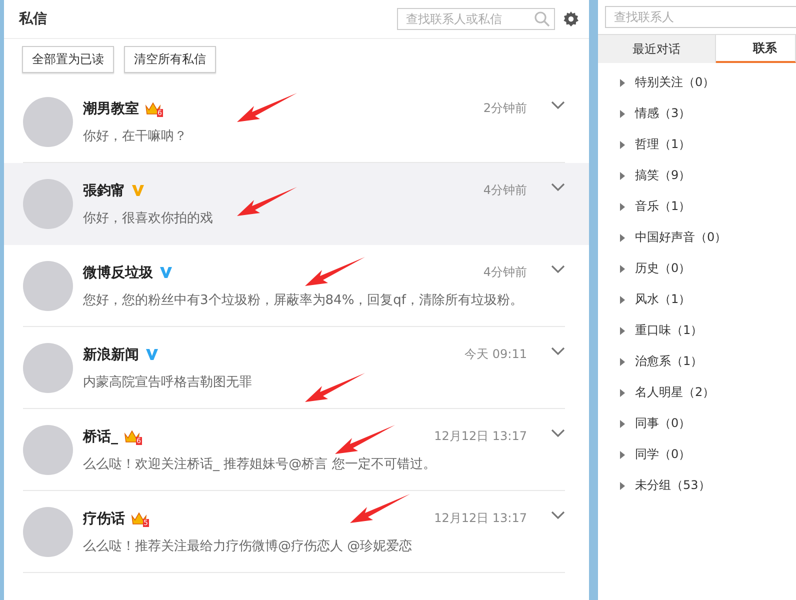 The width and height of the screenshot is (796, 600). Describe the element at coordinates (657, 49) in the screenshot. I see `tab: 最近对话` at that location.